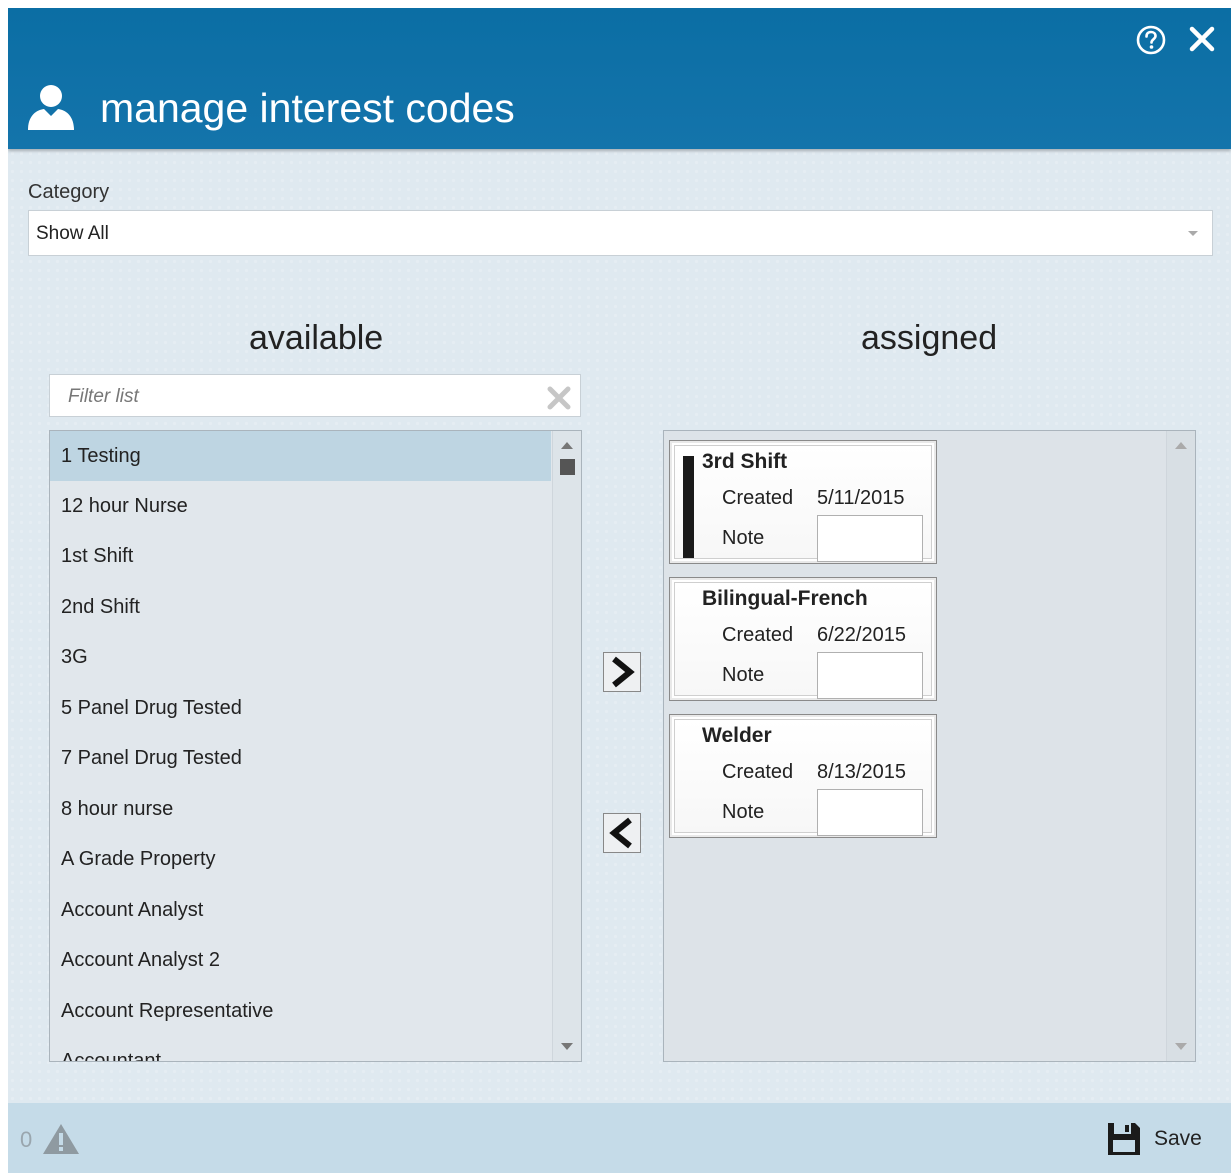  Describe the element at coordinates (619, 1138) in the screenshot. I see `dialog-footer: 0 Save` at that location.